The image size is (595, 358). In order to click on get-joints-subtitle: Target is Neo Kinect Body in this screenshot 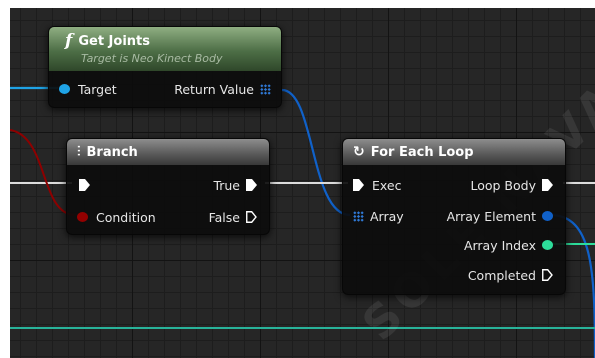, I will do `click(152, 58)`.